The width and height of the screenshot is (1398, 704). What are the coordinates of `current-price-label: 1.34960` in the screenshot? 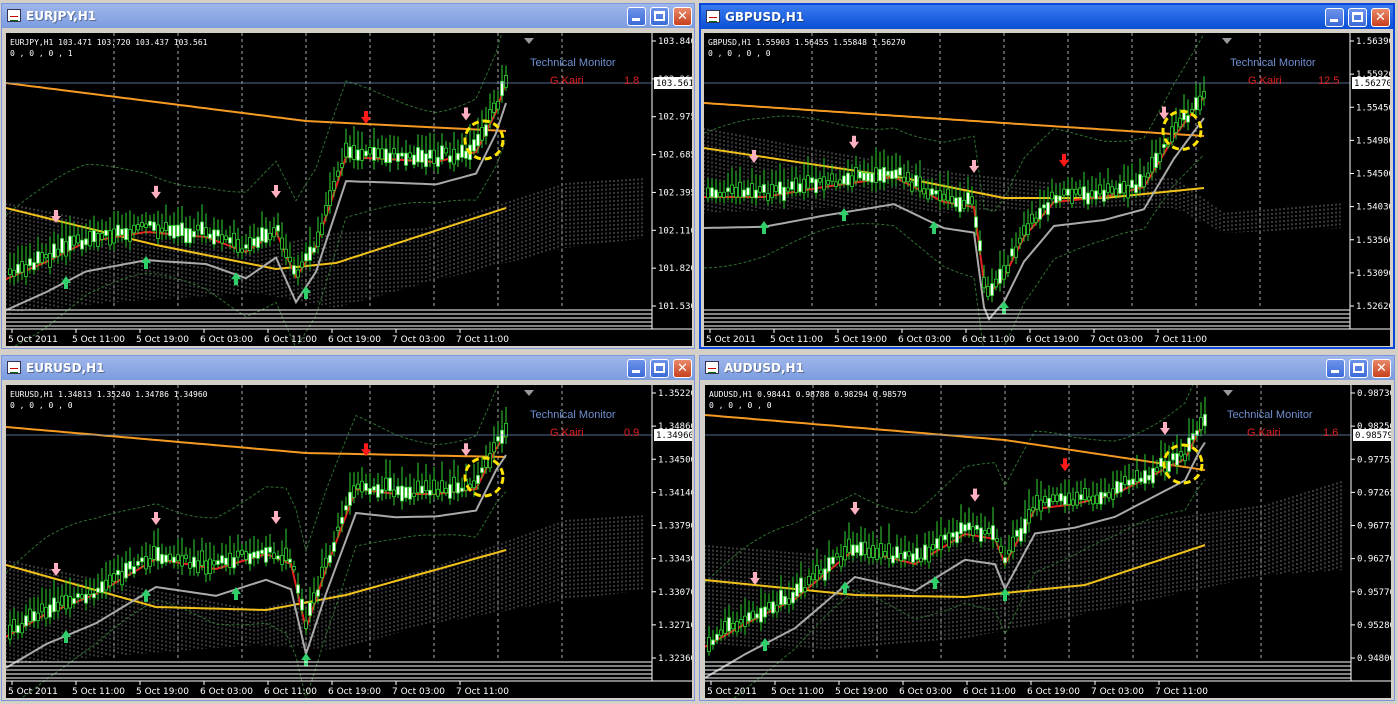 It's located at (674, 436).